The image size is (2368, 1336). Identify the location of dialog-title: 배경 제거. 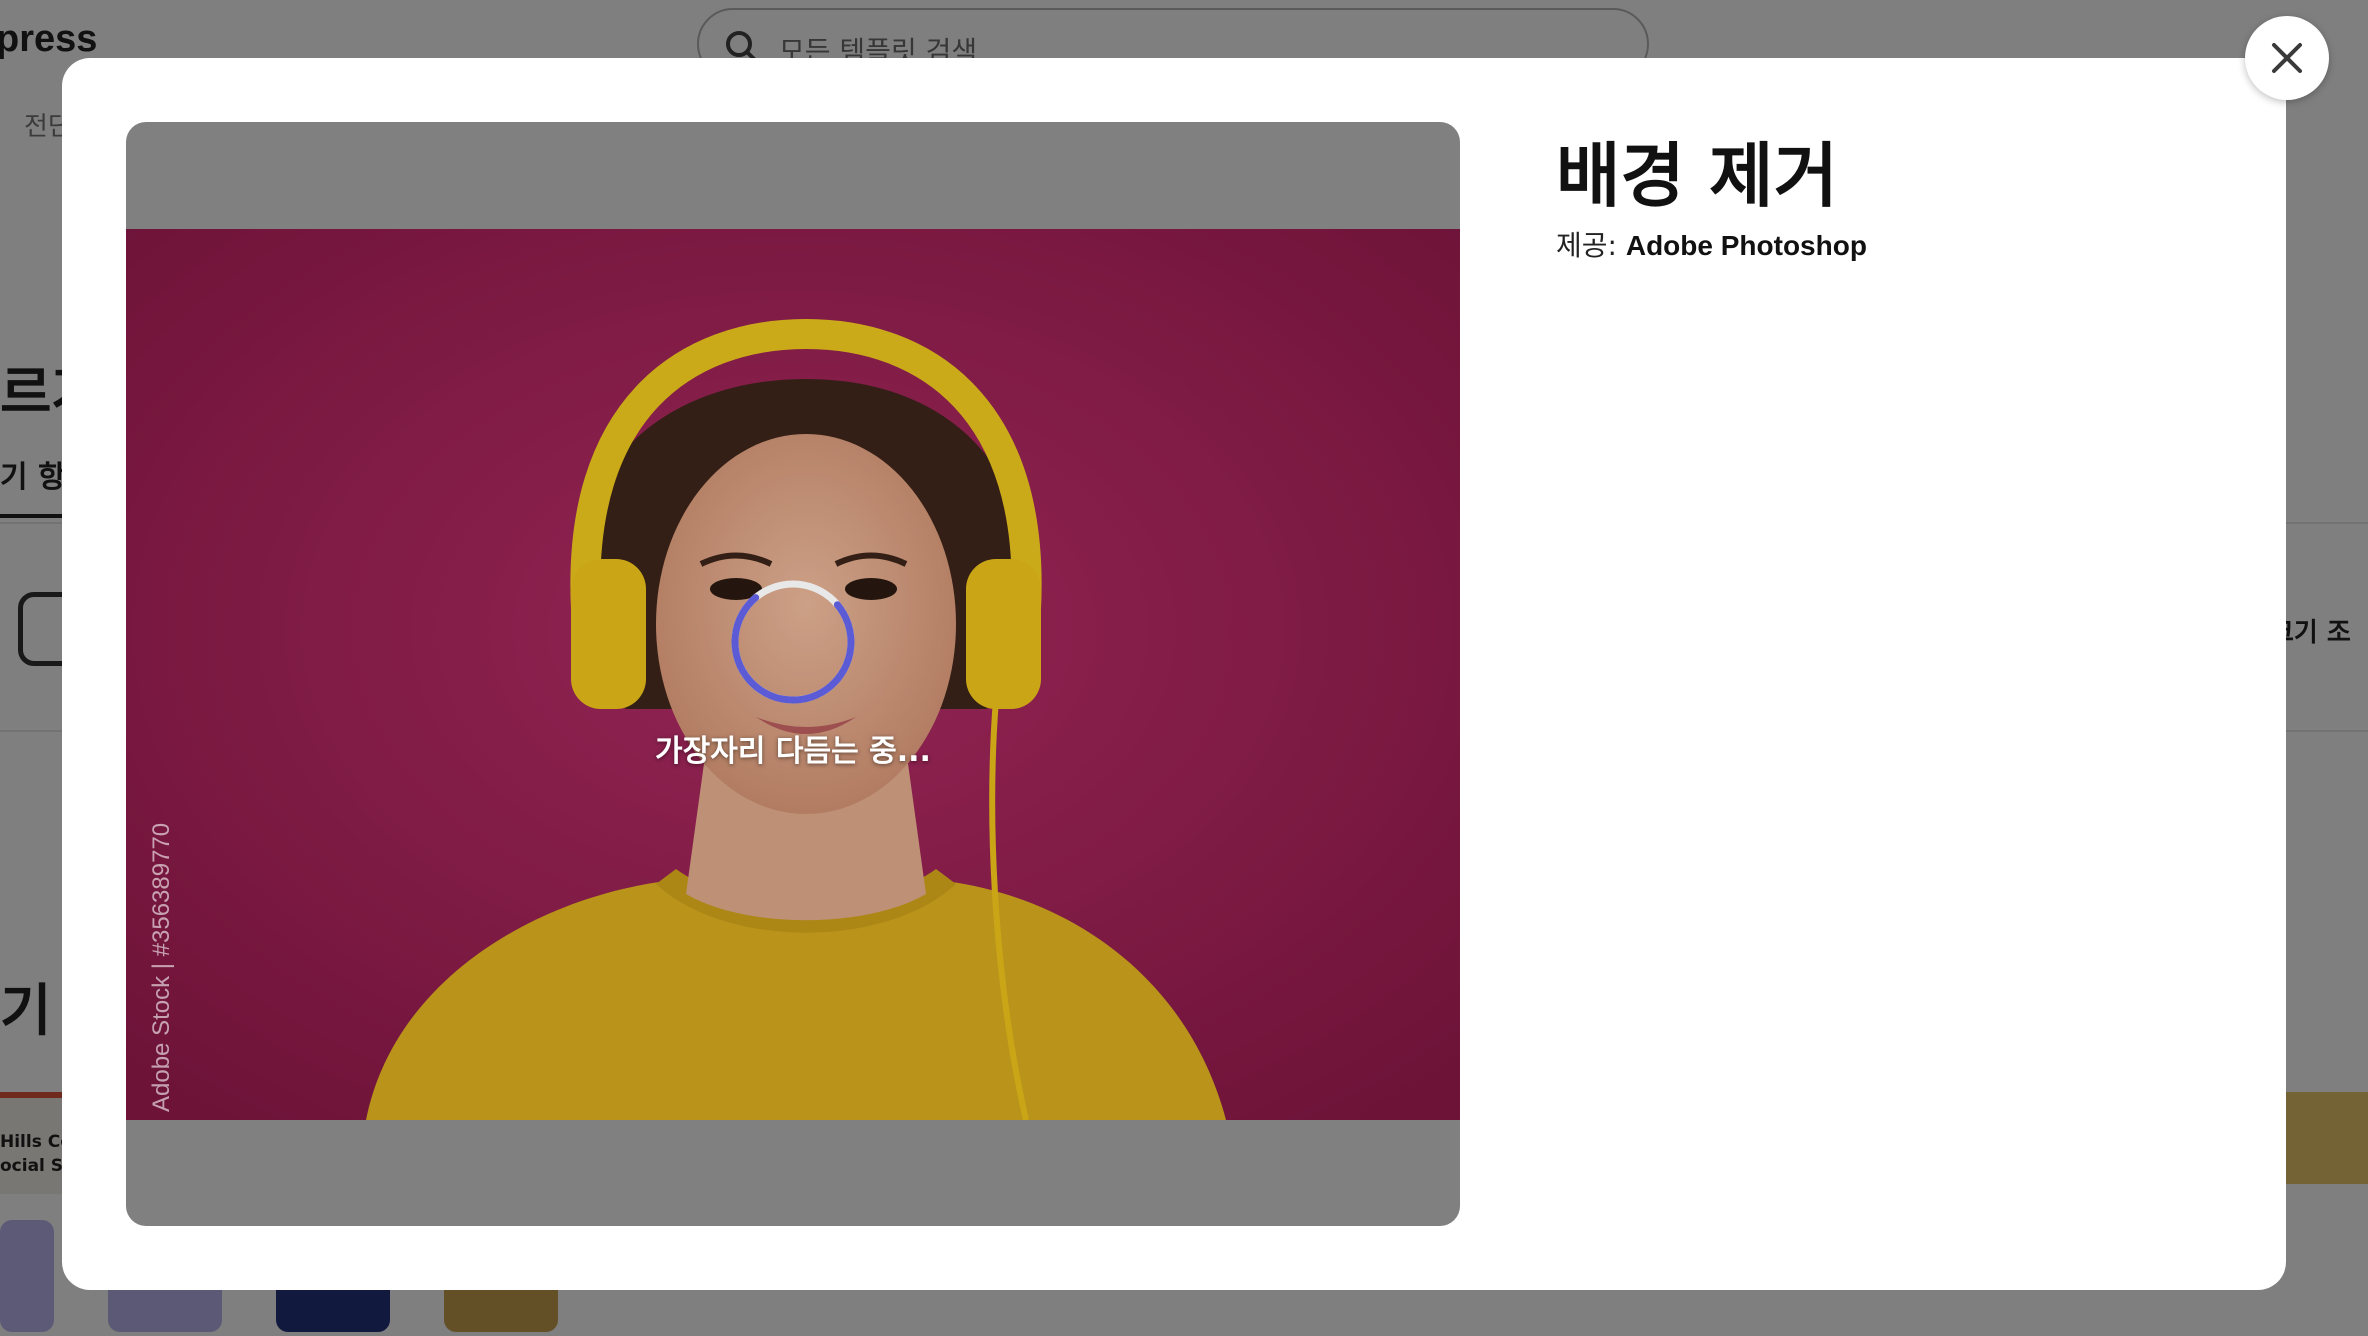
(1697, 176).